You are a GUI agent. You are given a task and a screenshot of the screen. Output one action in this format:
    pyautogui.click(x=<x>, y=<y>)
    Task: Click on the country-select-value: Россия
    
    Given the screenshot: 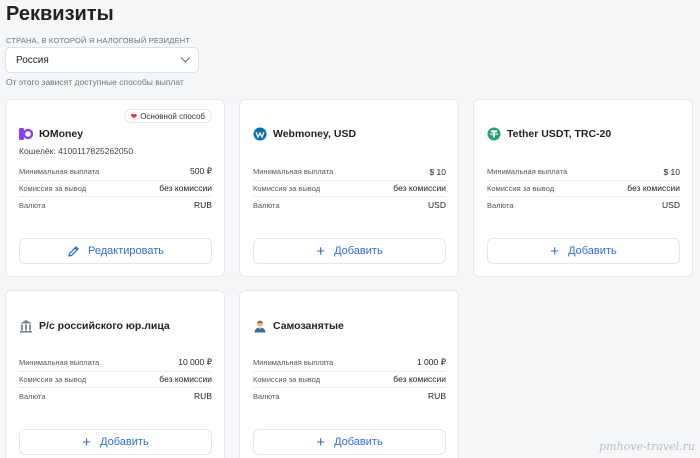 What is the action you would take?
    pyautogui.click(x=32, y=60)
    